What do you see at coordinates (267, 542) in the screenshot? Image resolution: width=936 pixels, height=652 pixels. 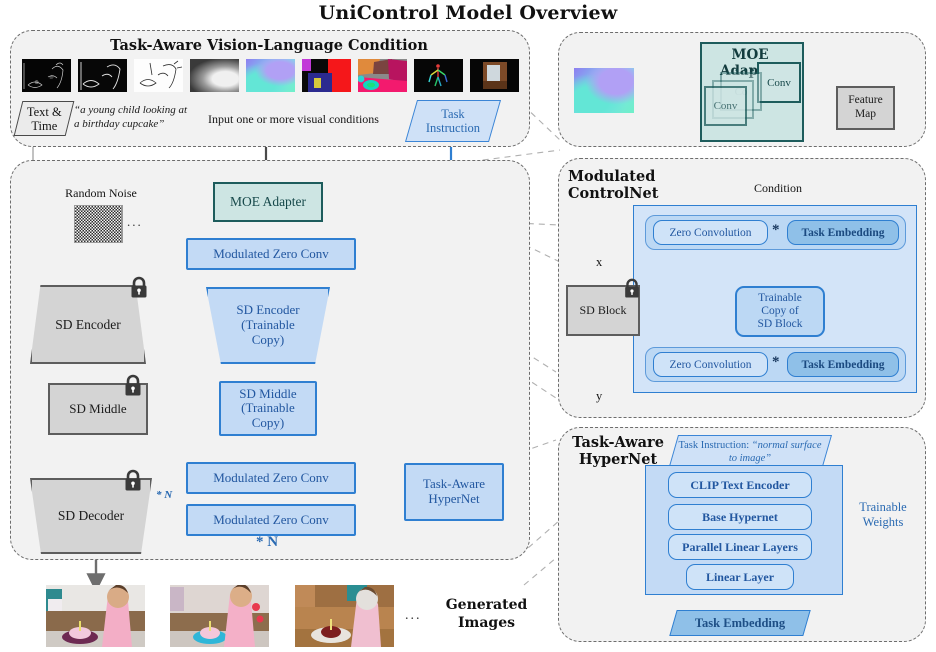 I see `times-n-big: * N` at bounding box center [267, 542].